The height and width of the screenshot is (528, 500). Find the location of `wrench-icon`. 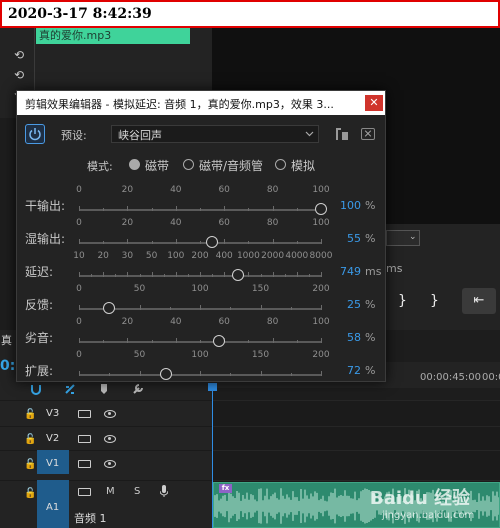

wrench-icon is located at coordinates (138, 389).